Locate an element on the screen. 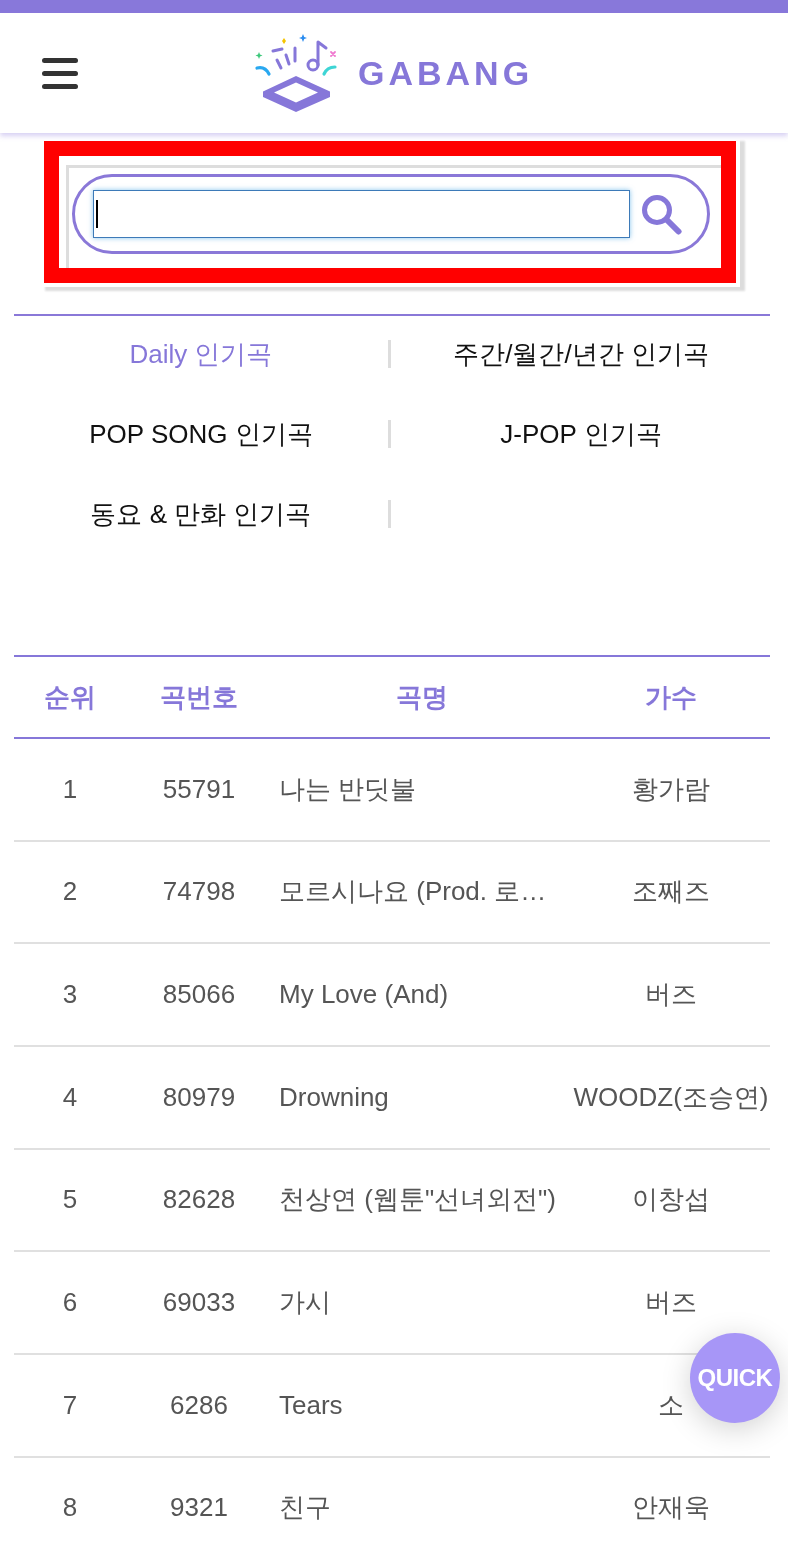  table-cell-text: 가시 is located at coordinates (305, 1303).